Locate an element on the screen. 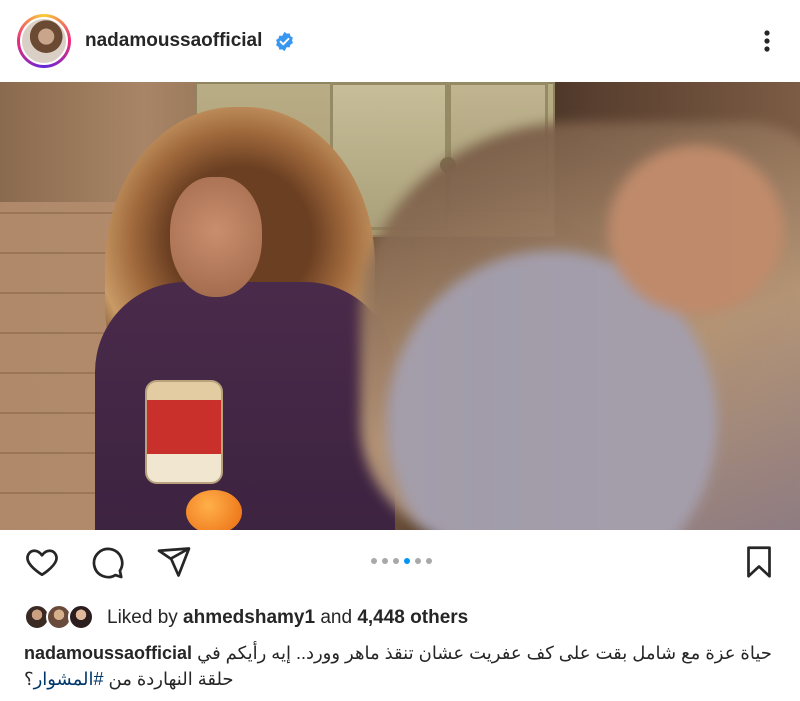 This screenshot has height=701, width=800. heart-icon is located at coordinates (42, 562).